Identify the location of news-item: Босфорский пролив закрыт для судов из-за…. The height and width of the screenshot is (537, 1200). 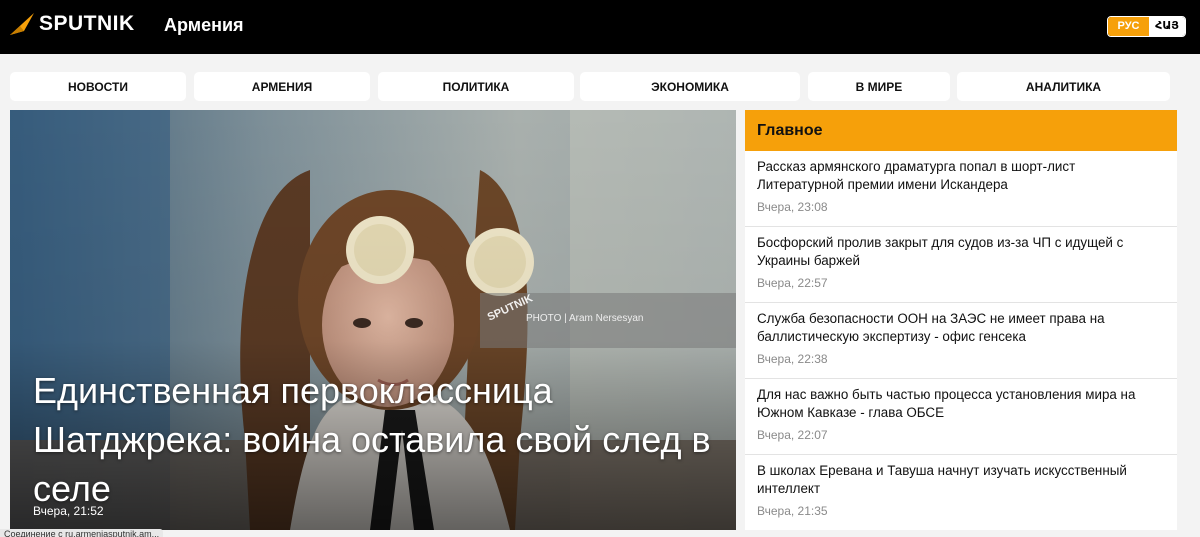
(961, 265).